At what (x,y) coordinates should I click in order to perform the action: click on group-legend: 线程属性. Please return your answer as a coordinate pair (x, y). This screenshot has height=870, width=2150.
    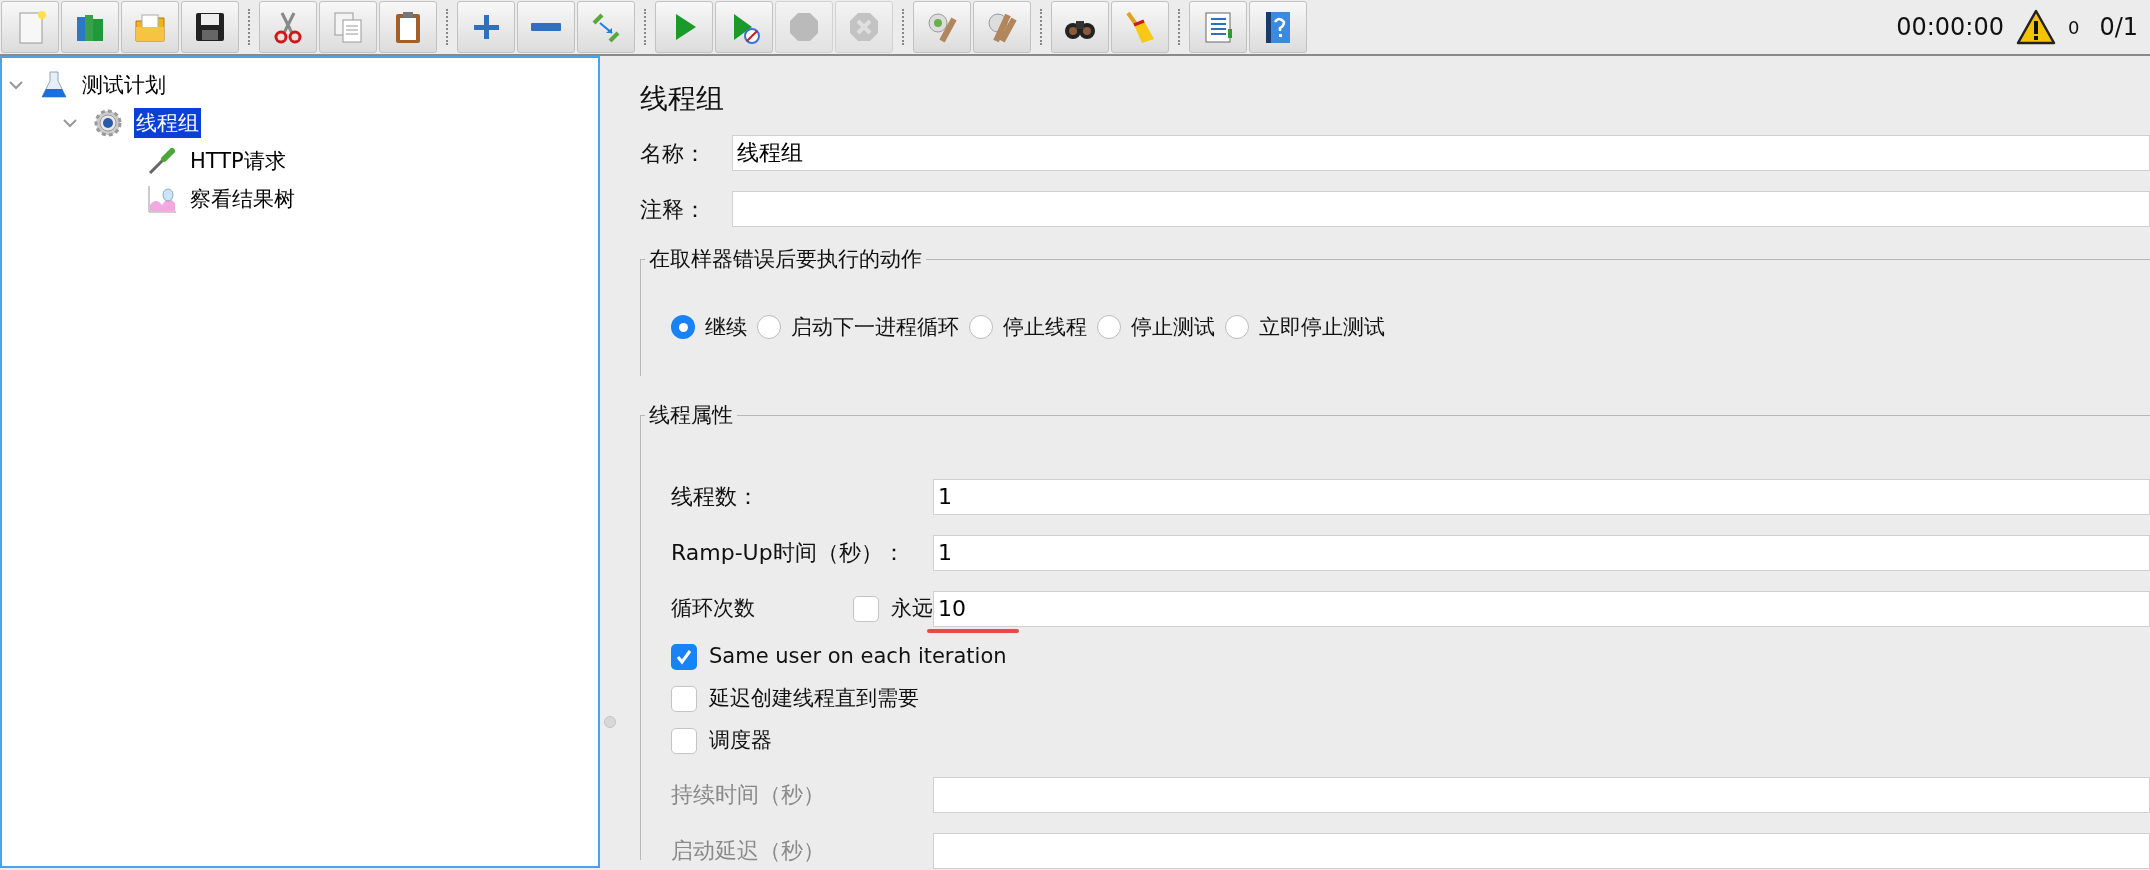
    Looking at the image, I should click on (691, 416).